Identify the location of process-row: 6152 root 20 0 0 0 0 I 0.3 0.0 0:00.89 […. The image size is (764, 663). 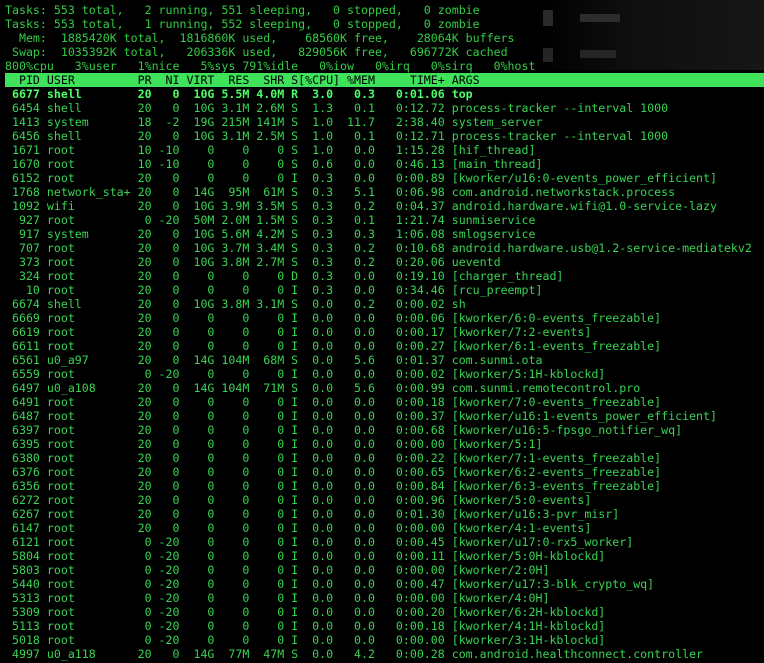
(361, 178).